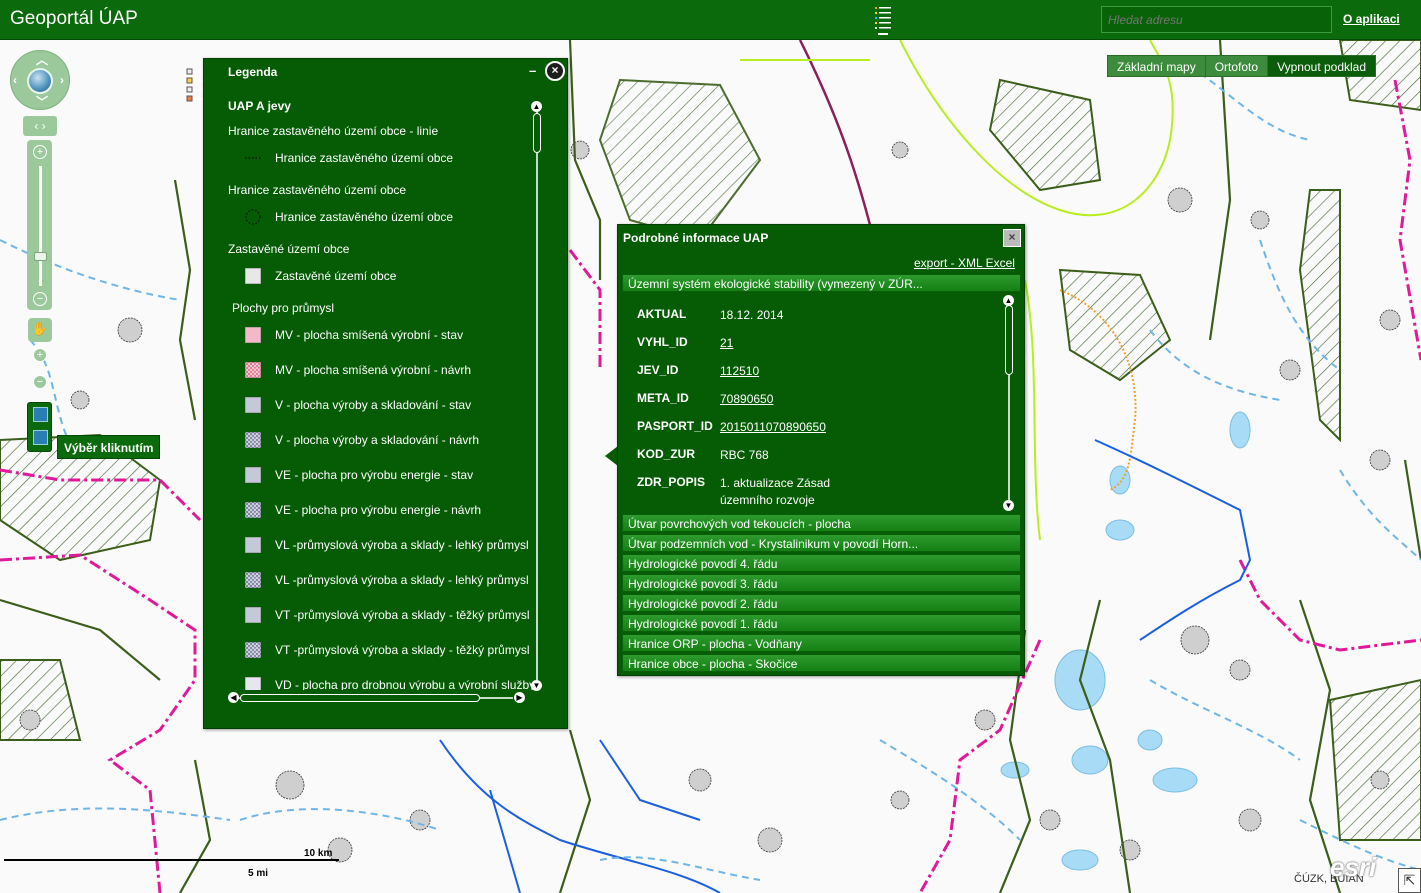 This screenshot has height=893, width=1421. What do you see at coordinates (373, 405) in the screenshot?
I see `legend-item-label: V - plocha výroby a skladování - stav` at bounding box center [373, 405].